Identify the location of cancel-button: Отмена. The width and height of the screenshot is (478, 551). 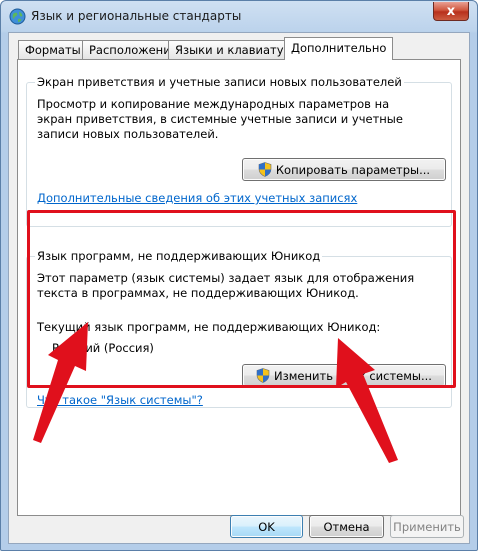
(346, 526).